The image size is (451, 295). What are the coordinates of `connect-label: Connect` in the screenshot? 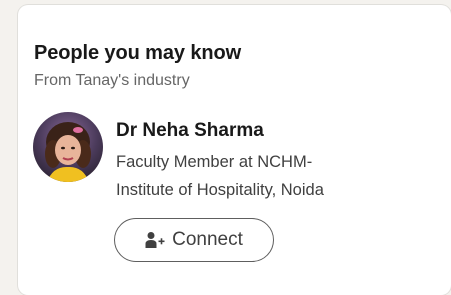 It's located at (207, 239).